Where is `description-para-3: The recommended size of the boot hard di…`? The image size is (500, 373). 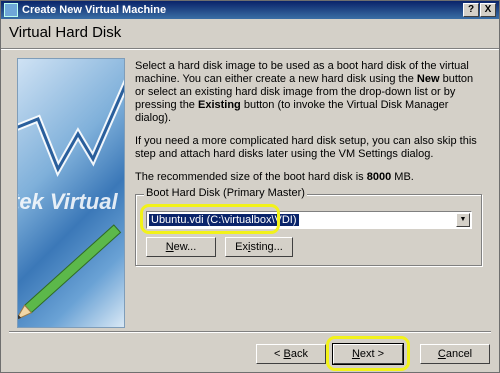 description-para-3: The recommended size of the boot hard di… is located at coordinates (274, 177).